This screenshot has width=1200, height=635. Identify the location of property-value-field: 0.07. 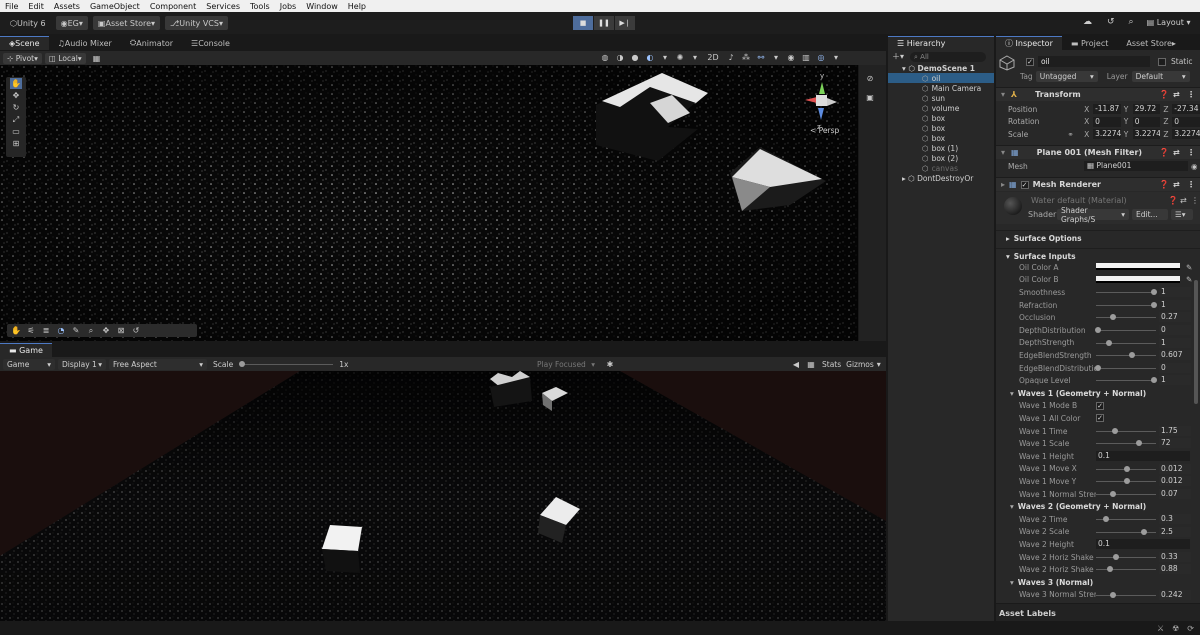
(1175, 493).